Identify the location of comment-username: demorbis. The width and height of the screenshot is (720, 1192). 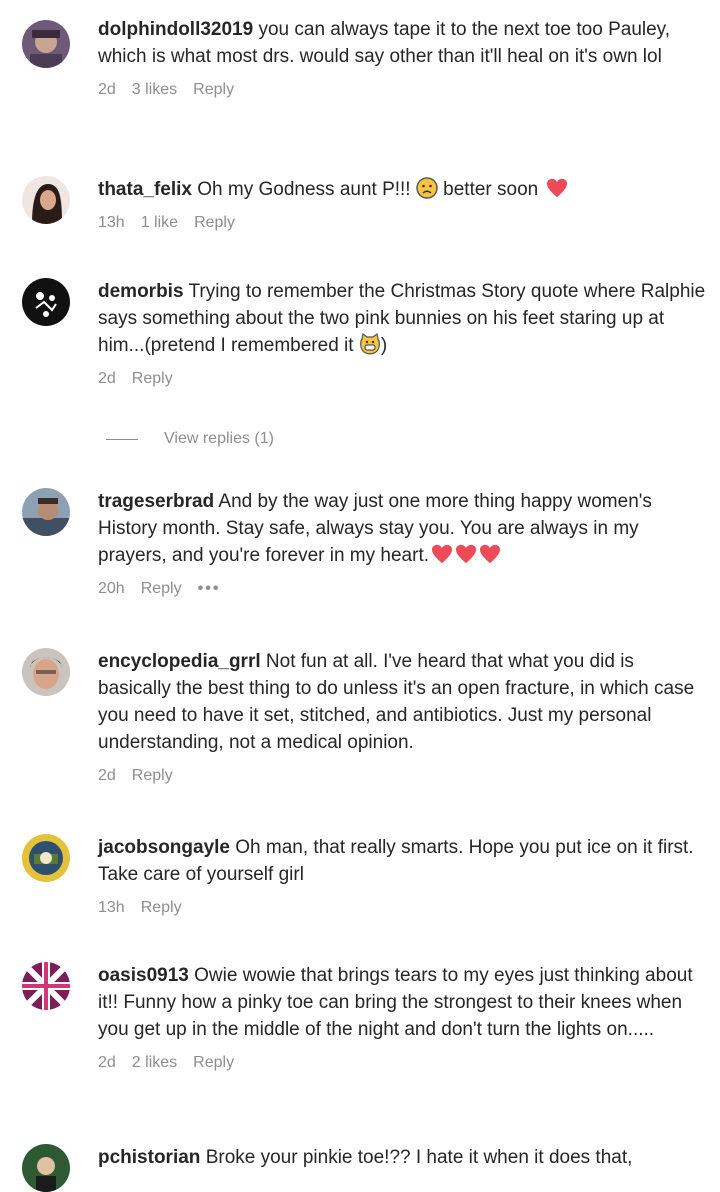
(141, 291).